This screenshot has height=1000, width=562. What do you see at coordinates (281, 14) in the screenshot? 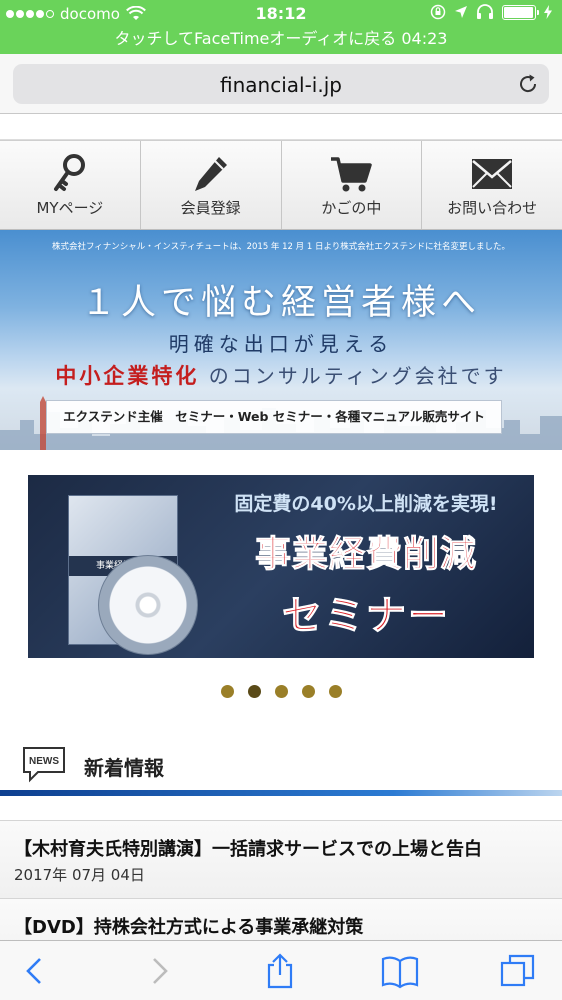
I see `status-bar: docomo 18:12` at bounding box center [281, 14].